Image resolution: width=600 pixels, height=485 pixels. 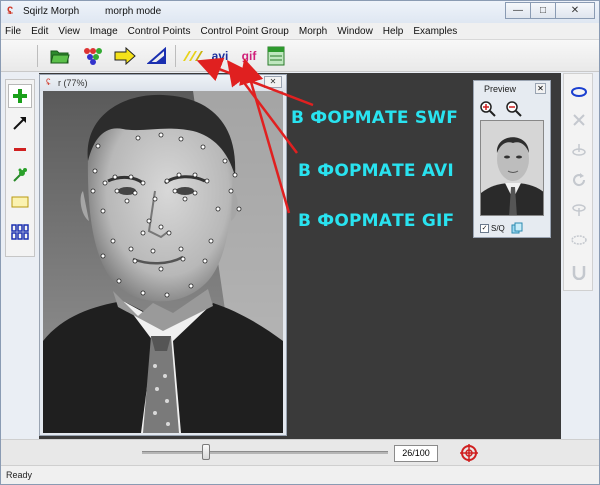 I want to click on left-toolbar, so click(x=20, y=168).